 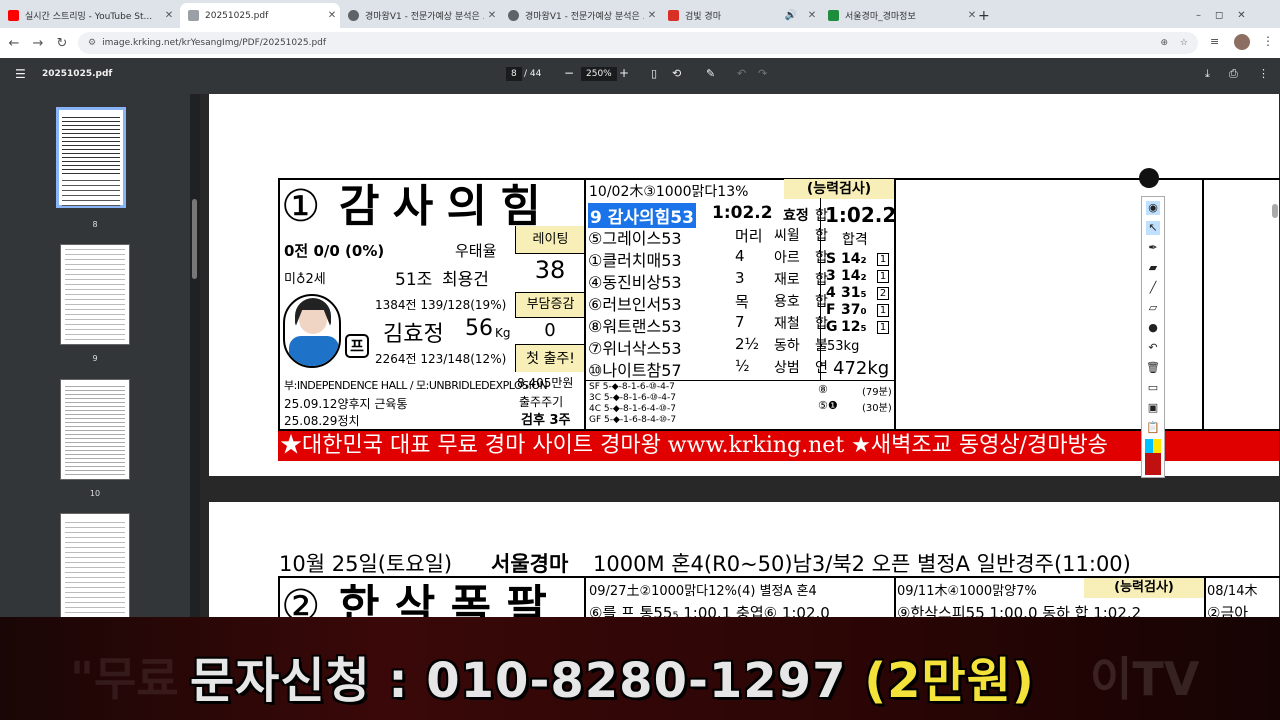 I want to click on tab-youtube: 실시간 스트리밍 - YouTube St... ✕, so click(x=88, y=15).